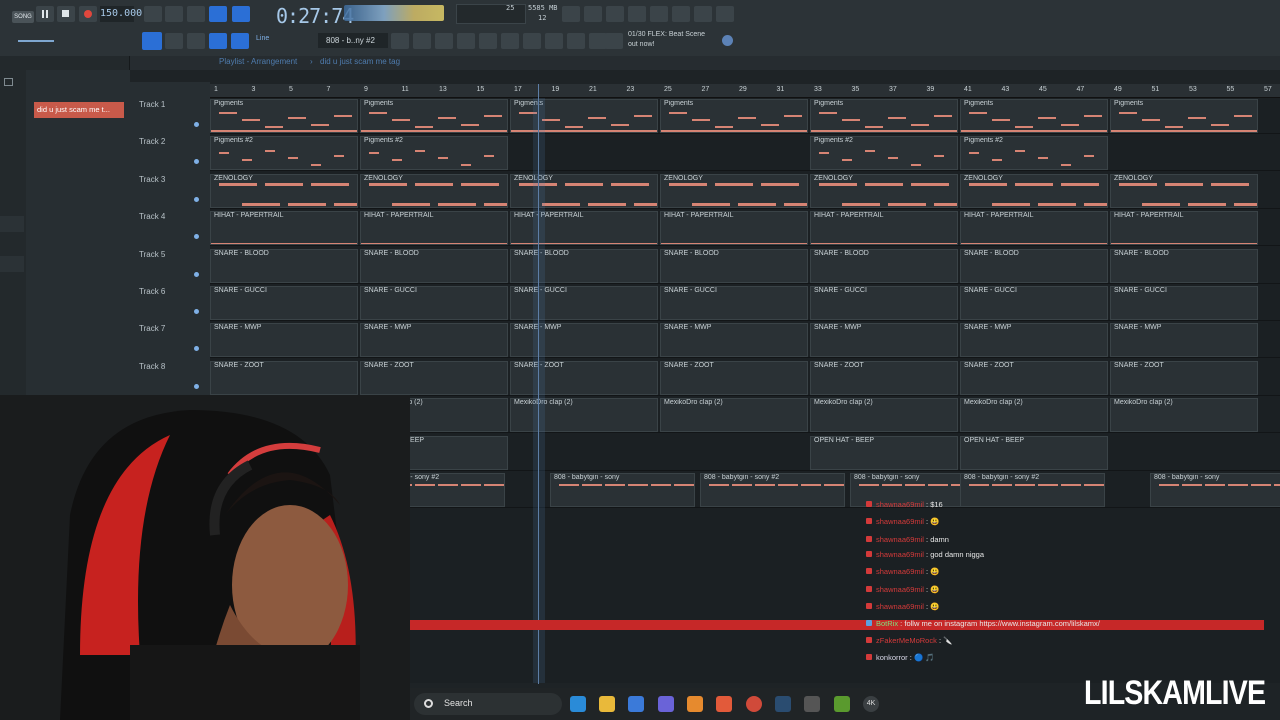  What do you see at coordinates (45, 14) in the screenshot?
I see `pause-button` at bounding box center [45, 14].